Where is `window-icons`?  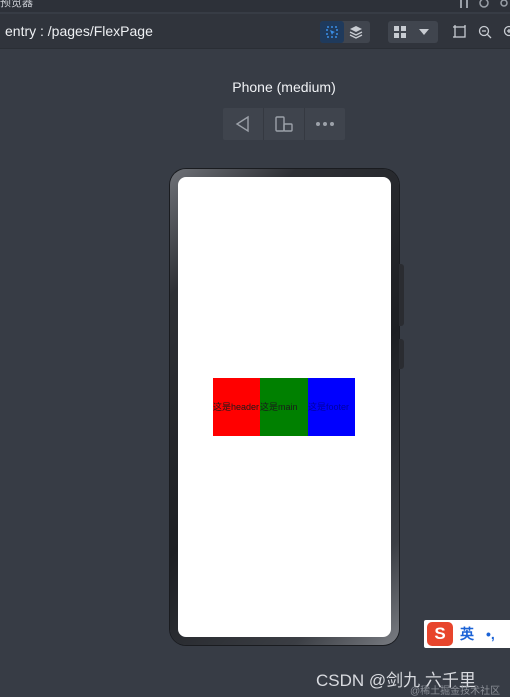 window-icons is located at coordinates (484, 4).